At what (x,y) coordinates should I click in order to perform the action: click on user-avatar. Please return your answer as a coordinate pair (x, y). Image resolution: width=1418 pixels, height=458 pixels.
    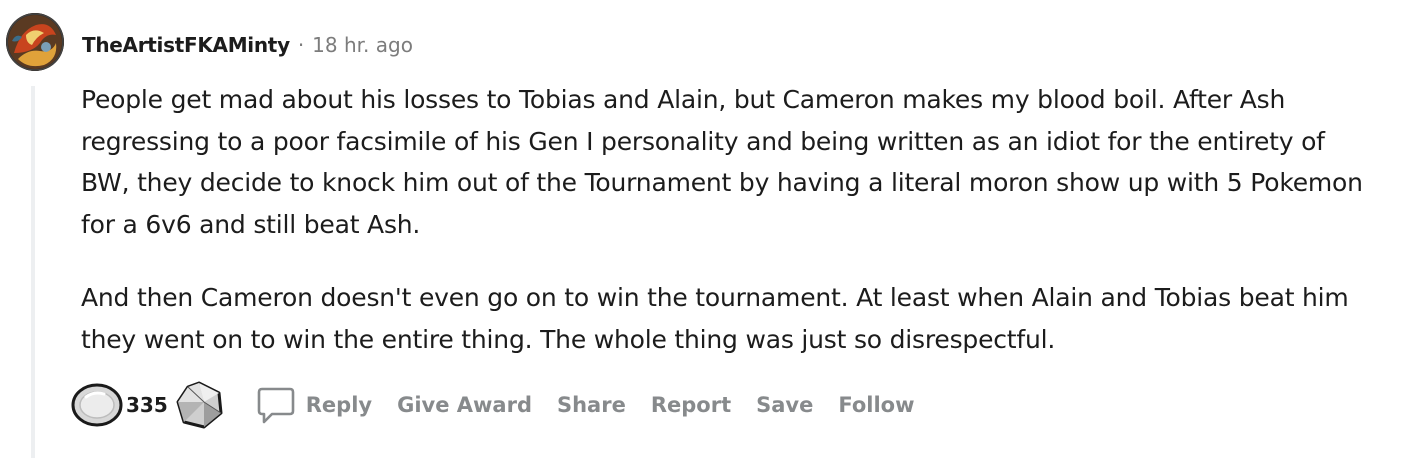
    Looking at the image, I should click on (35, 42).